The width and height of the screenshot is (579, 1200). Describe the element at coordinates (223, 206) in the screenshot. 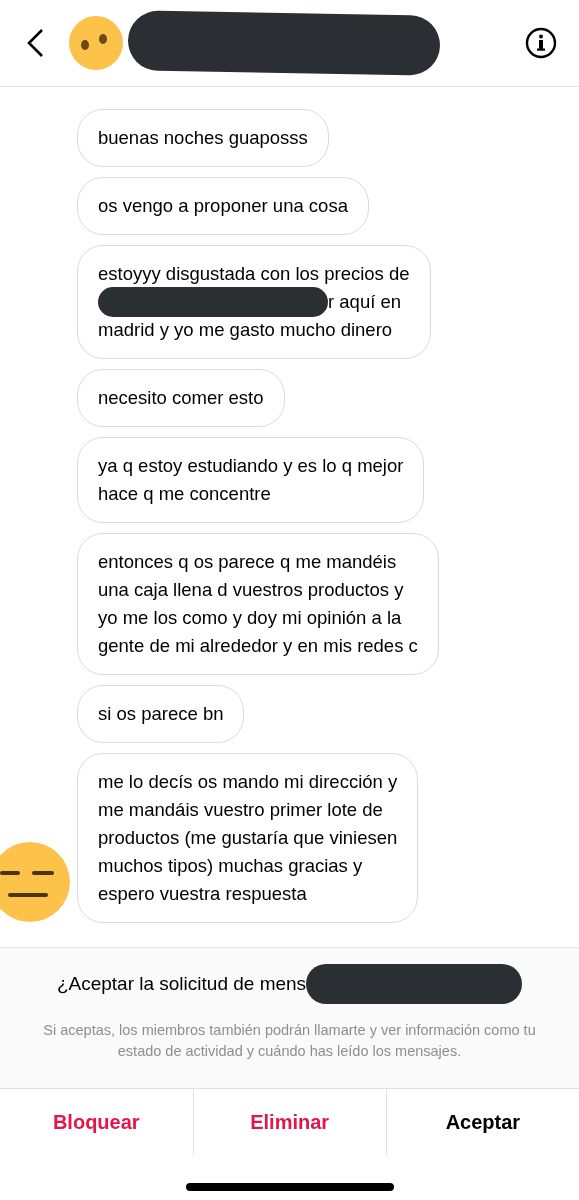

I see `message-bubble: os vengo a proponer una cosa` at that location.